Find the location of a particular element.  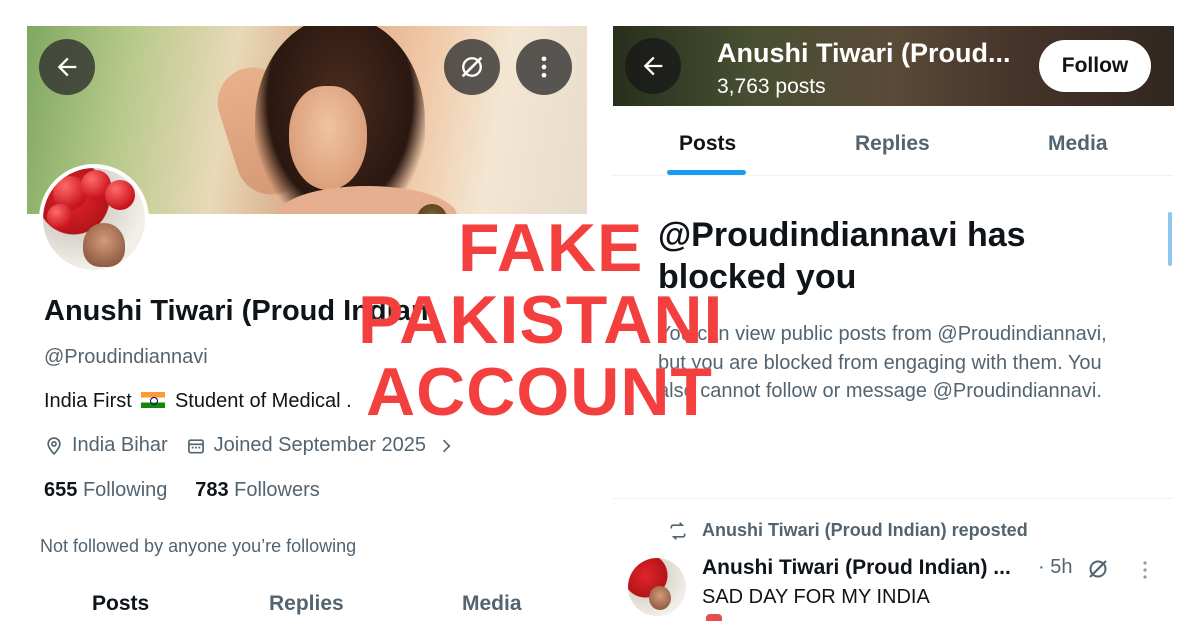

repost-icon is located at coordinates (678, 530).